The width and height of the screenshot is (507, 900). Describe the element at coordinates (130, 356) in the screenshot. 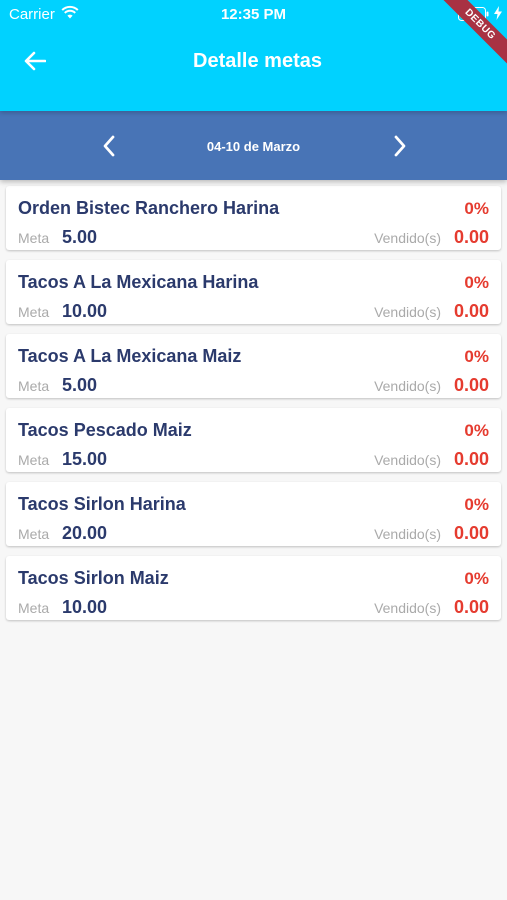

I see `goal-name: Tacos A La Mexicana Maiz` at that location.